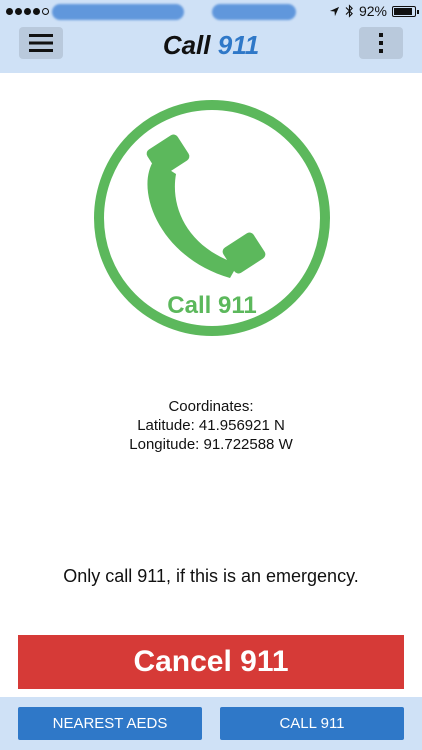 The image size is (422, 750). What do you see at coordinates (211, 444) in the screenshot?
I see `longitude-value: Longitude: 91.722588 W` at bounding box center [211, 444].